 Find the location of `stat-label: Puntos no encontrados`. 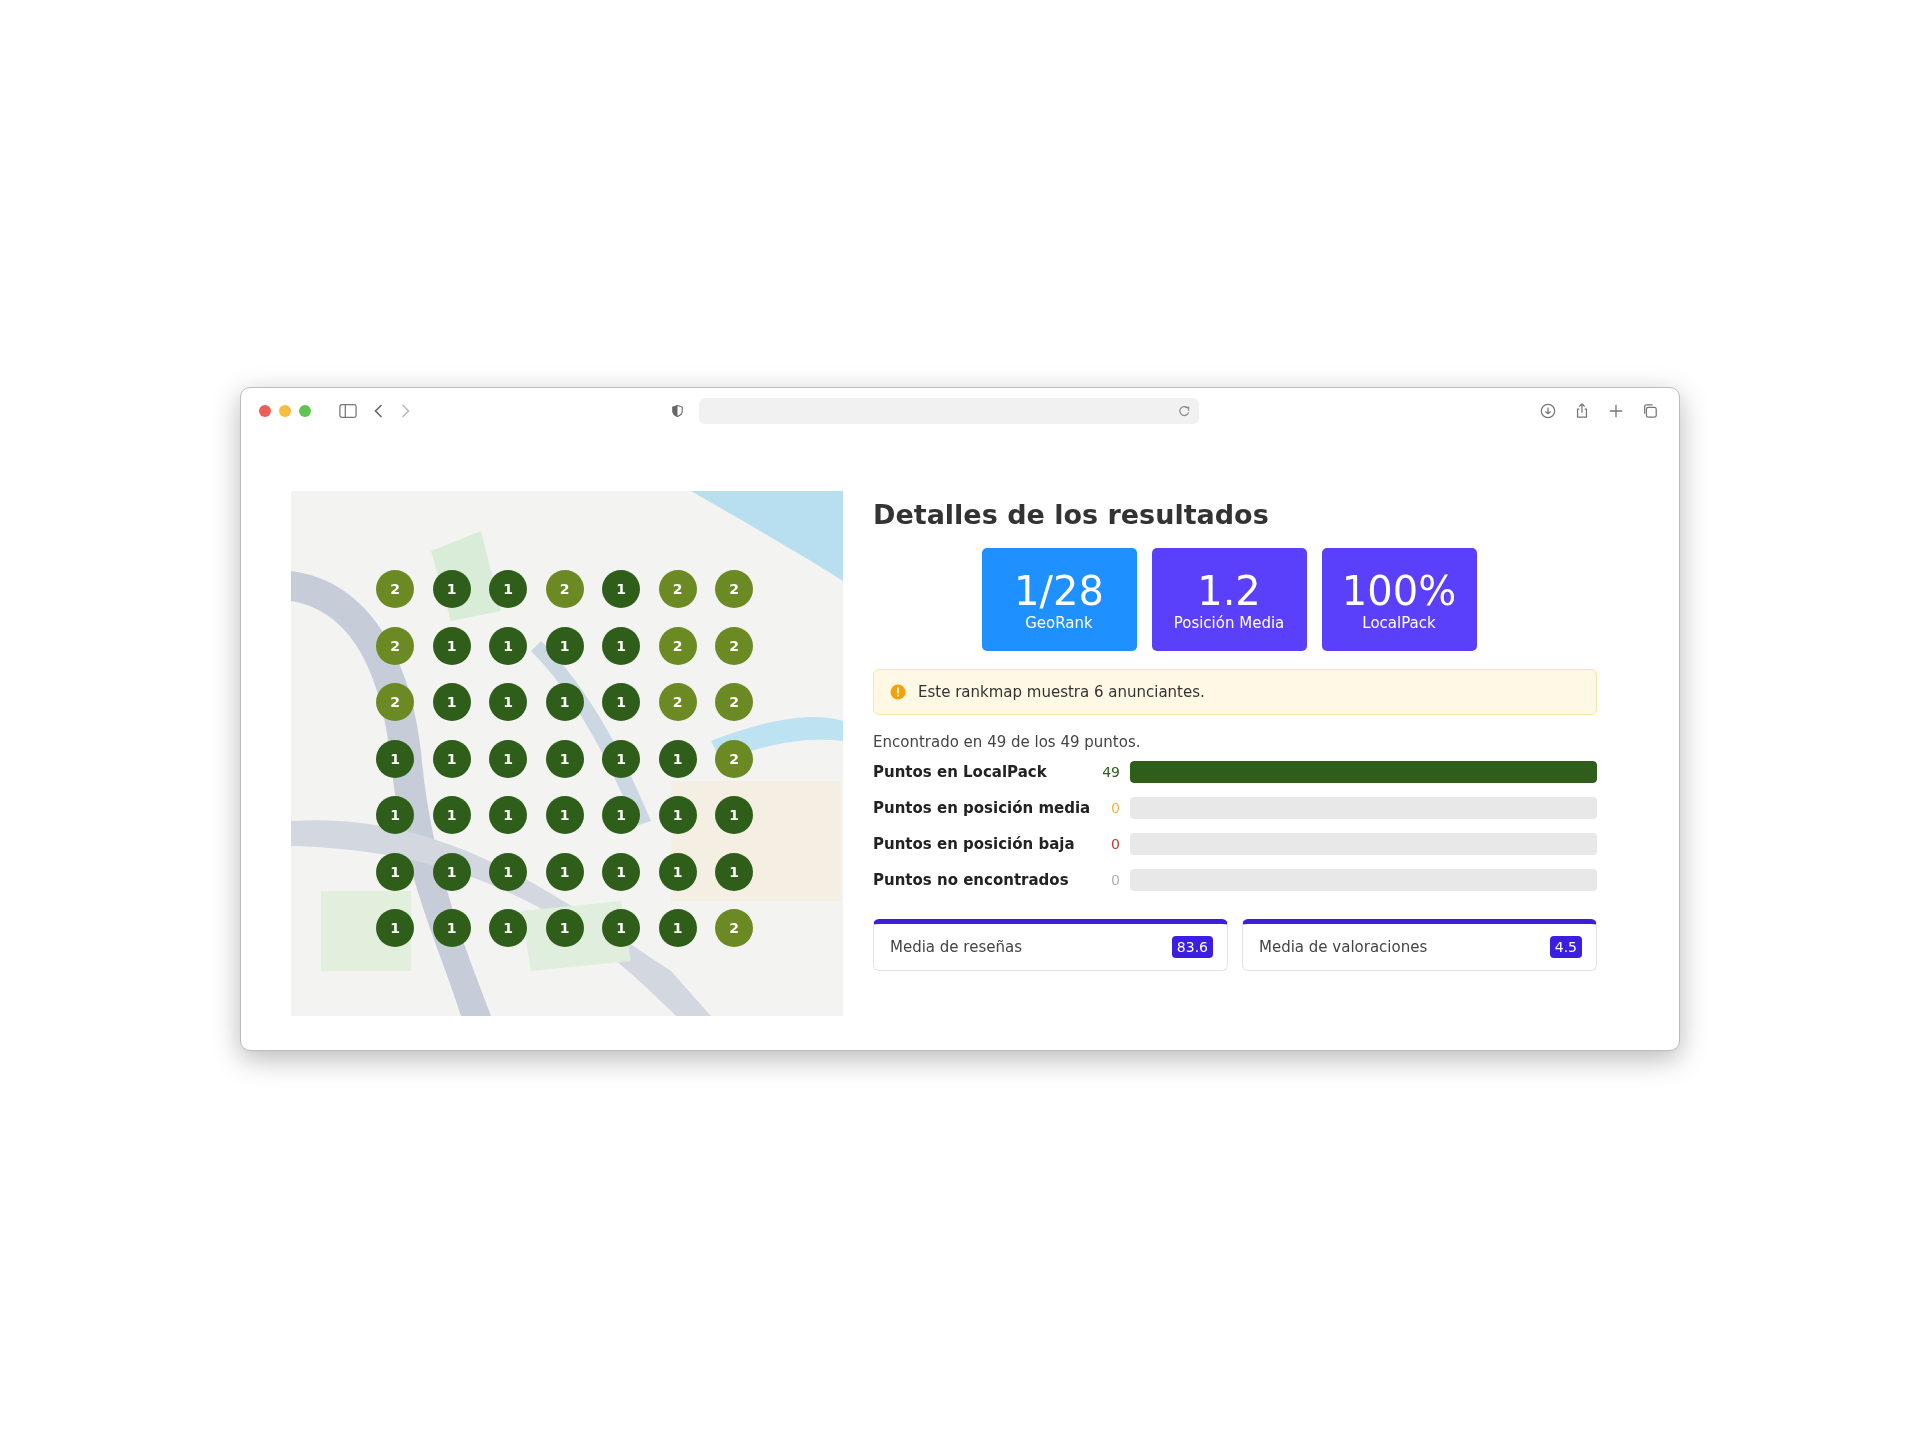

stat-label: Puntos no encontrados is located at coordinates (971, 880).